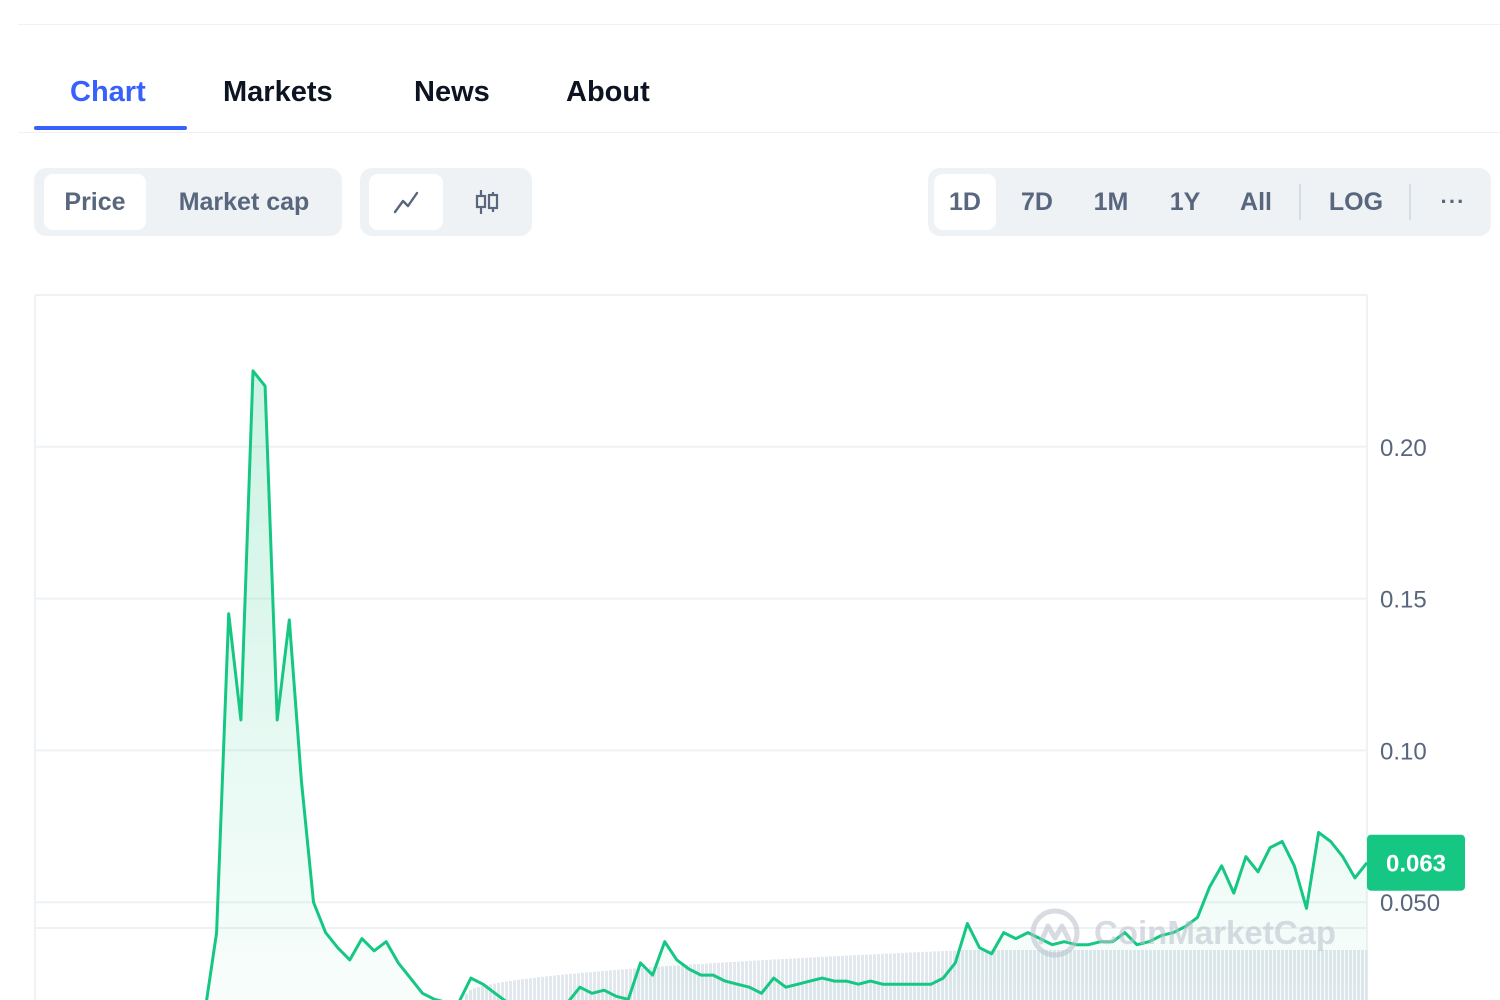 The width and height of the screenshot is (1500, 1000). I want to click on y-tick-label: 0.10, so click(1403, 751).